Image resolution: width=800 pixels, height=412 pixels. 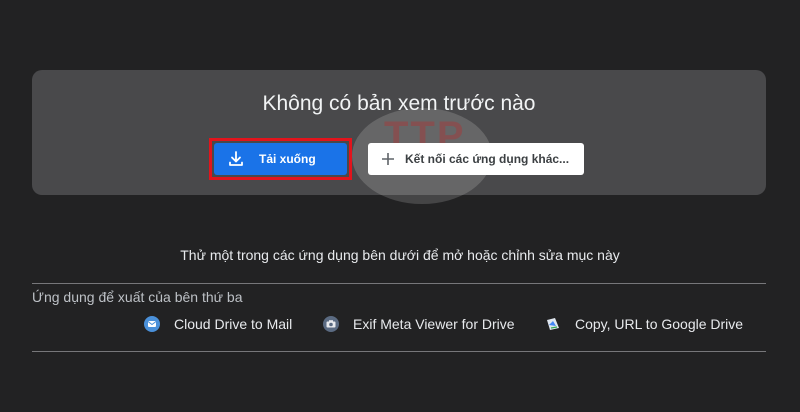 I want to click on app-name: Copy, URL to Google Drive, so click(x=659, y=324).